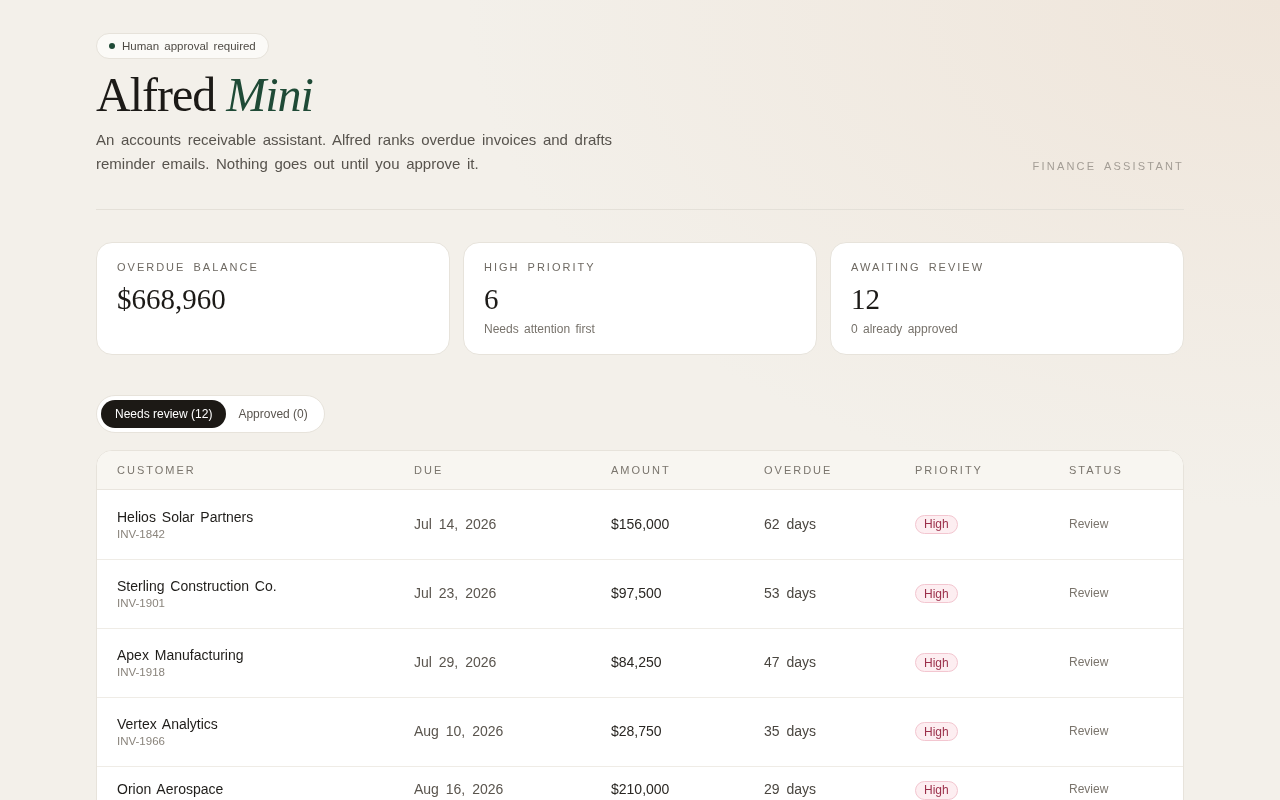 This screenshot has height=800, width=1280. What do you see at coordinates (790, 524) in the screenshot?
I see `days-overdue: 62 days` at bounding box center [790, 524].